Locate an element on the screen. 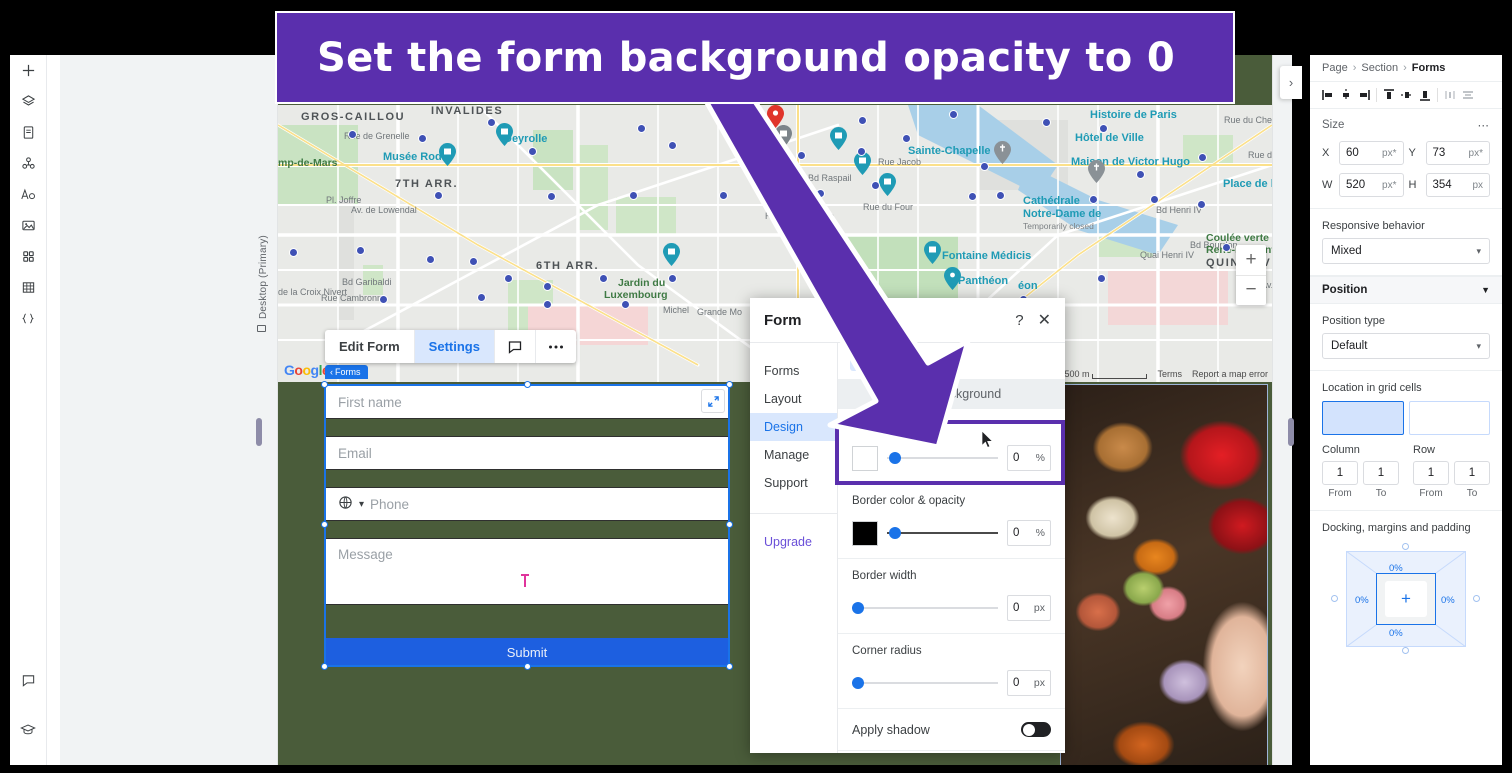 The image size is (1512, 773). help-icon: ? is located at coordinates (1019, 320).